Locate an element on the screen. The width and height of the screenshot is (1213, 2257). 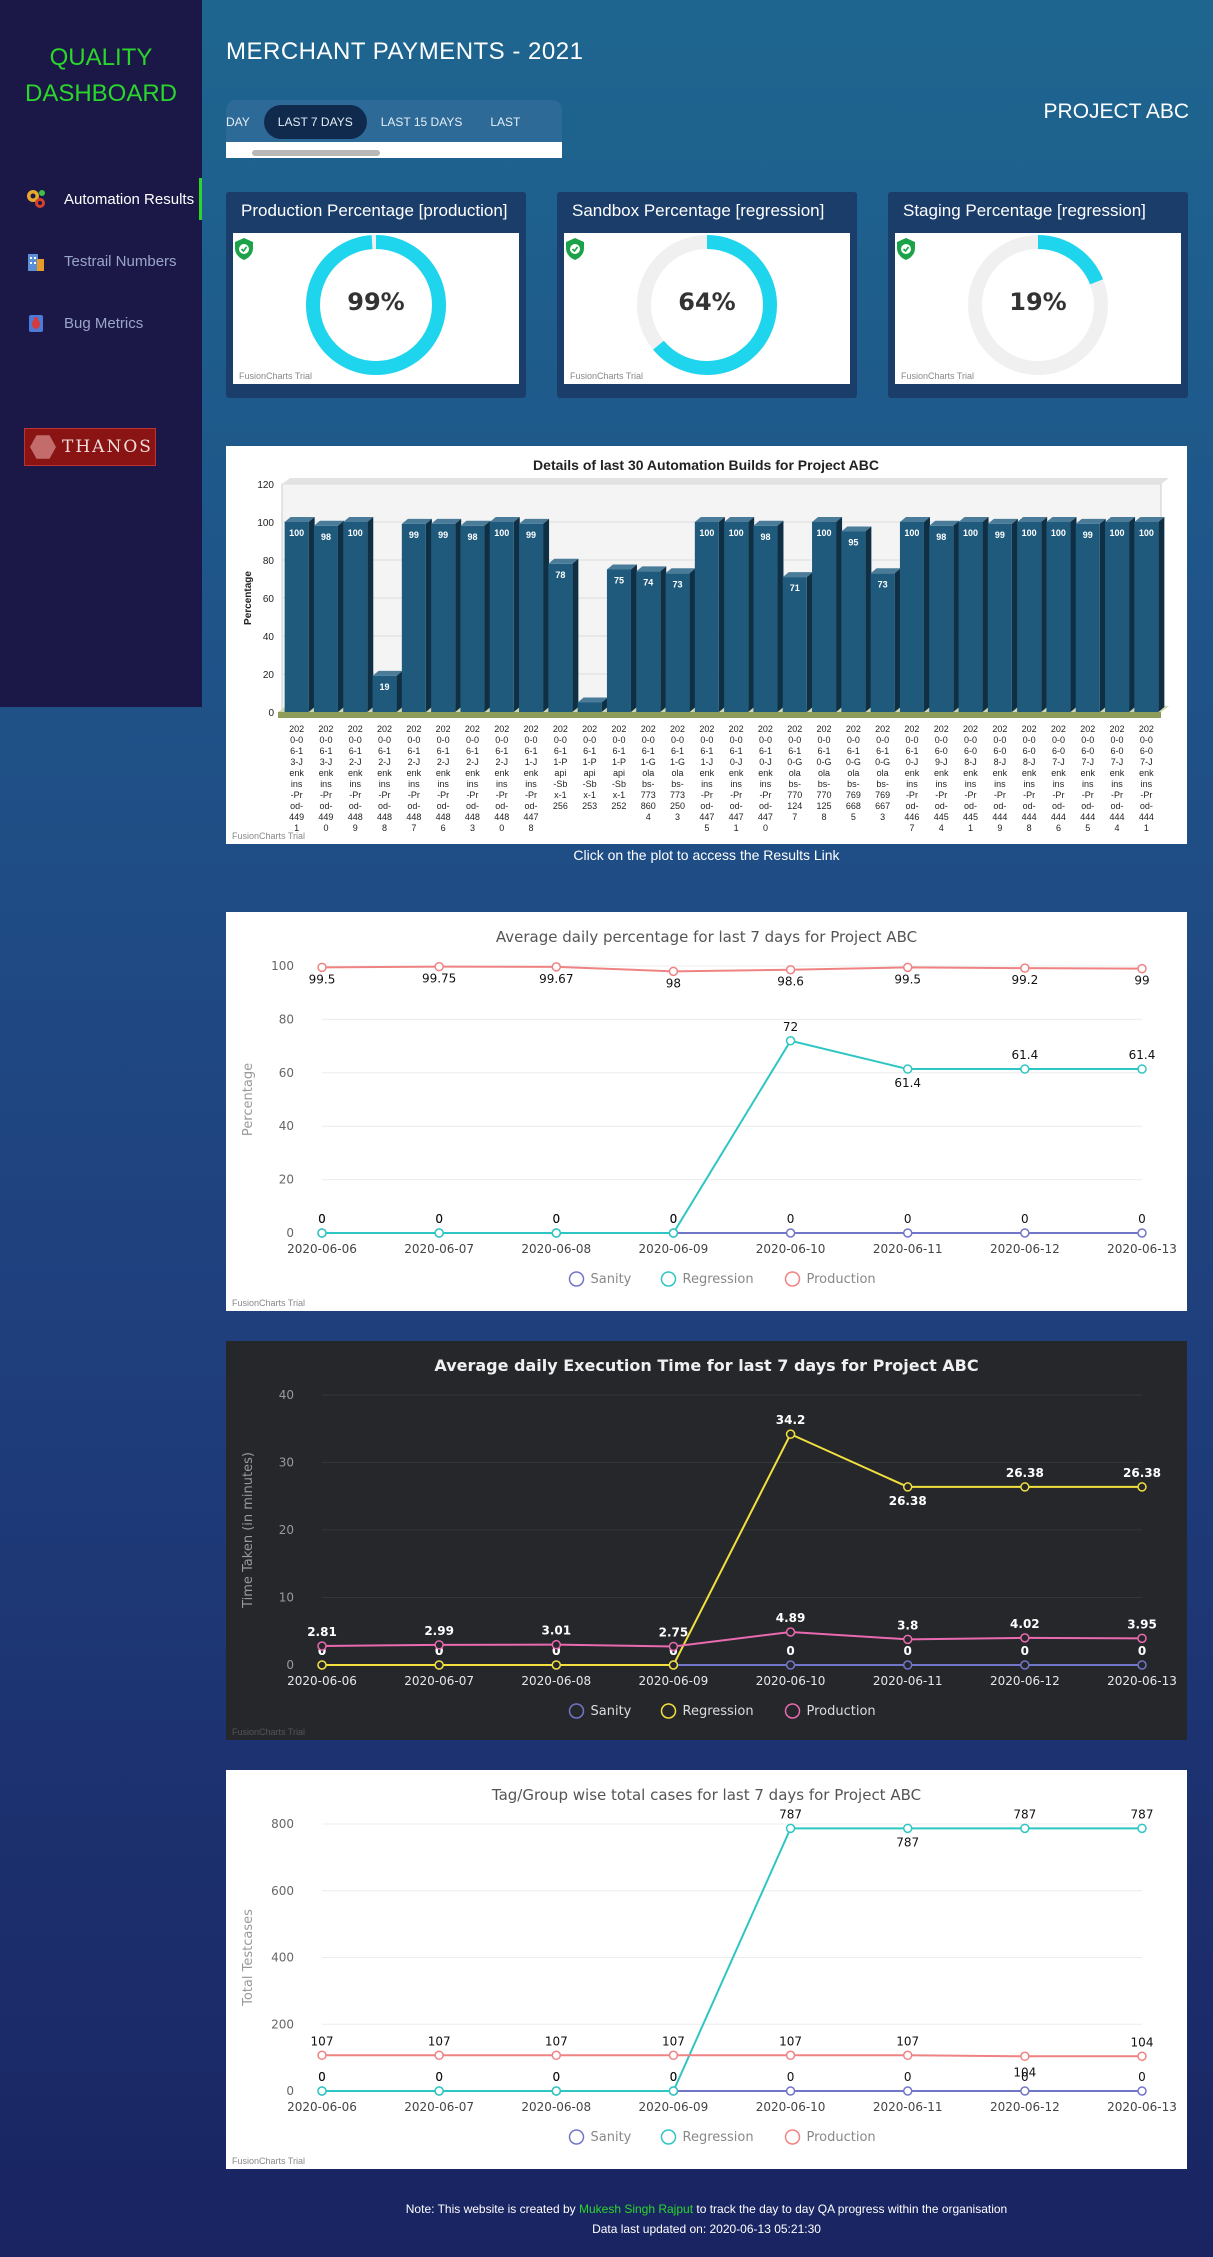
x-tick-label: 202 0-0 6-1 2-J enk ins -Pr od-448 6 is located at coordinates (443, 778).